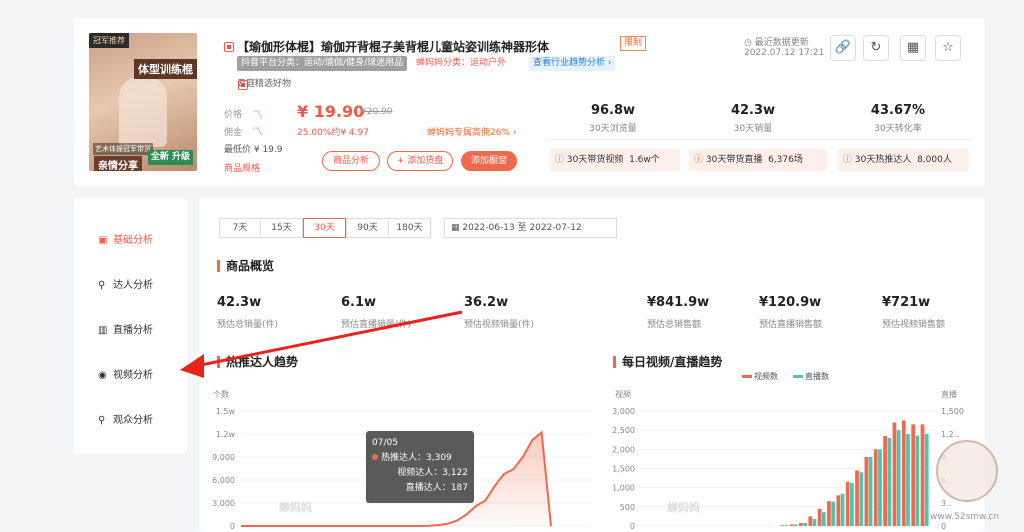 This screenshot has height=532, width=1024. Describe the element at coordinates (644, 160) in the screenshot. I see `kpi-chip-value: 1.6w个` at that location.